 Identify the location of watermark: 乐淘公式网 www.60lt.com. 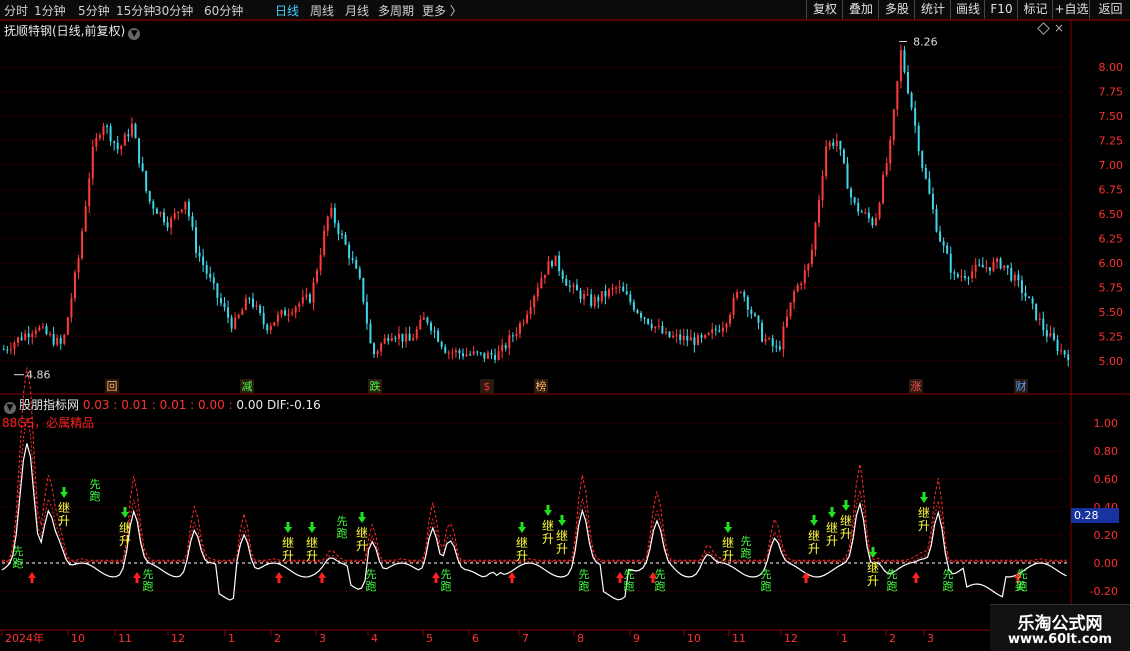
(1060, 627).